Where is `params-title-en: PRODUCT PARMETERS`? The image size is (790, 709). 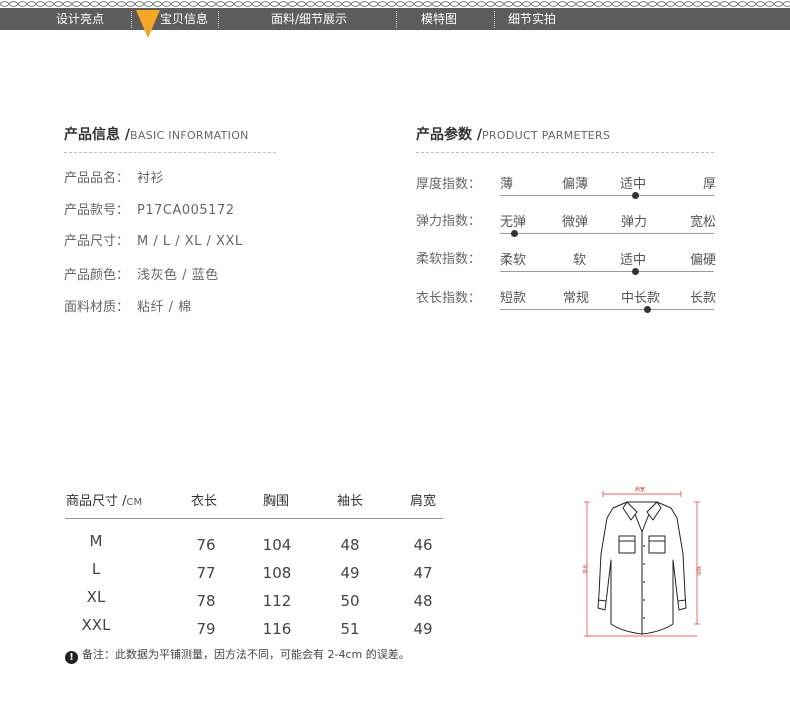
params-title-en: PRODUCT PARMETERS is located at coordinates (546, 135).